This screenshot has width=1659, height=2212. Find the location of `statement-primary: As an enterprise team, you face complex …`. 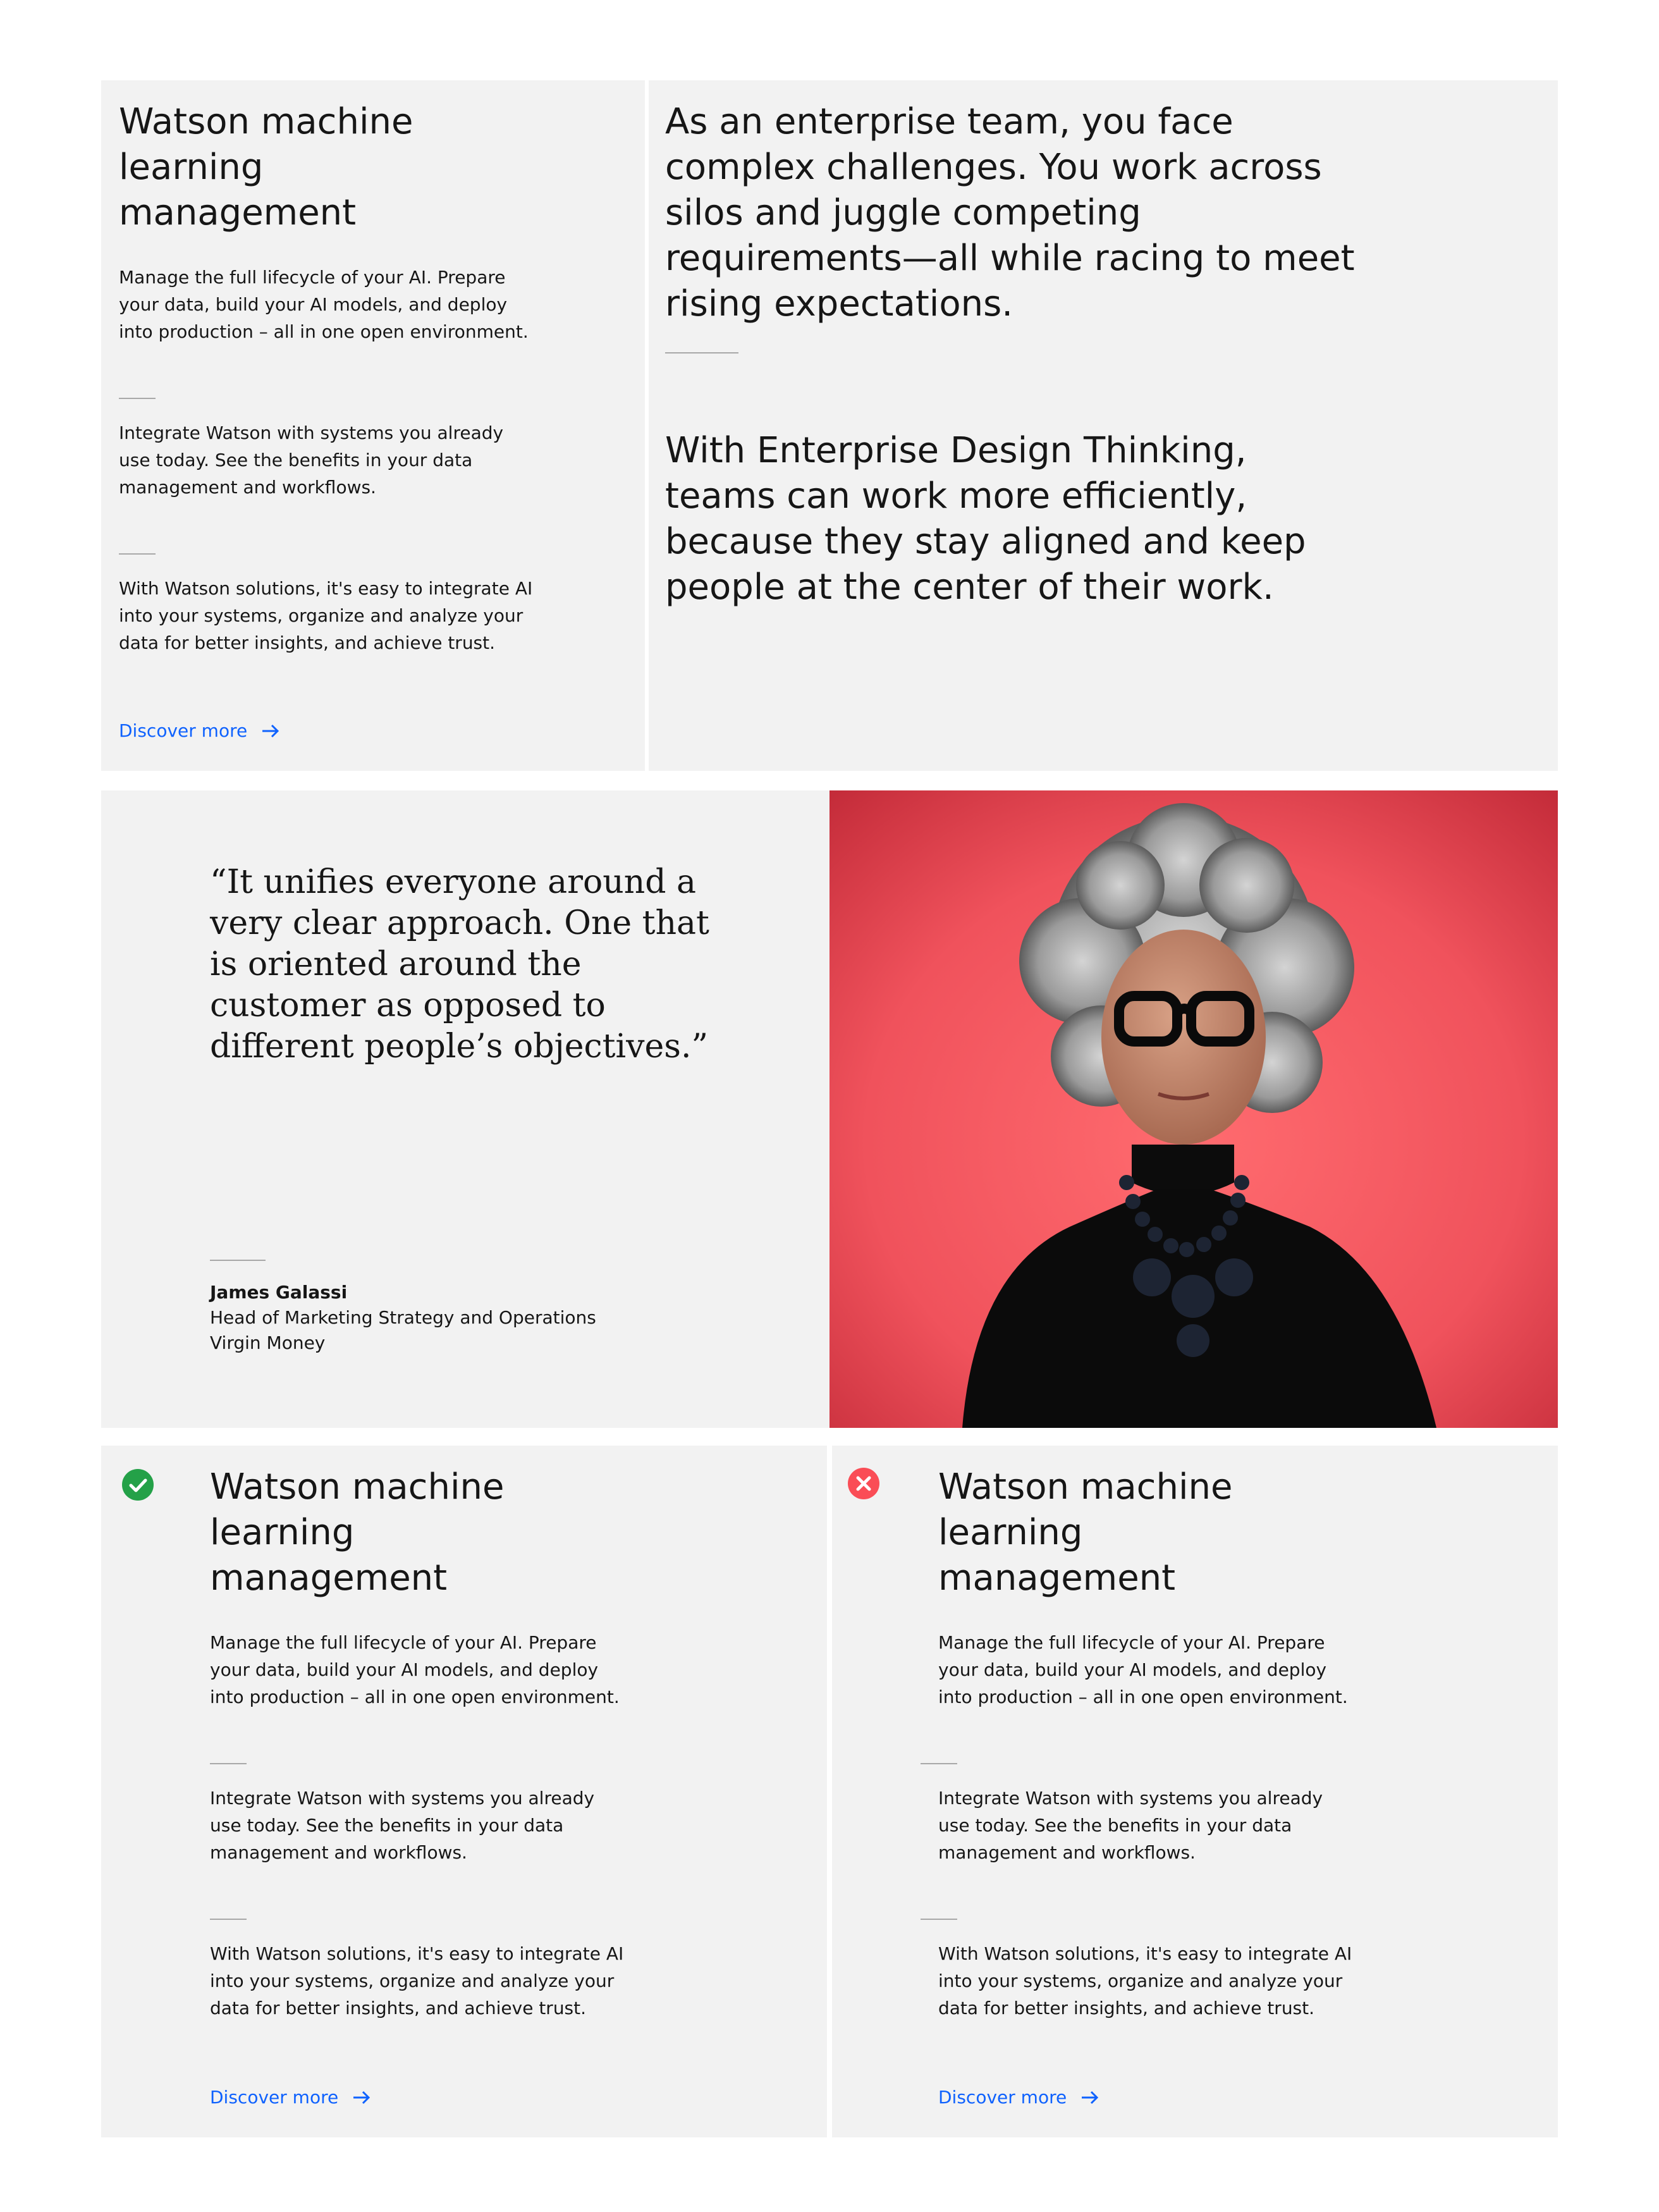

statement-primary: As an enterprise team, you face complex … is located at coordinates (1010, 213).